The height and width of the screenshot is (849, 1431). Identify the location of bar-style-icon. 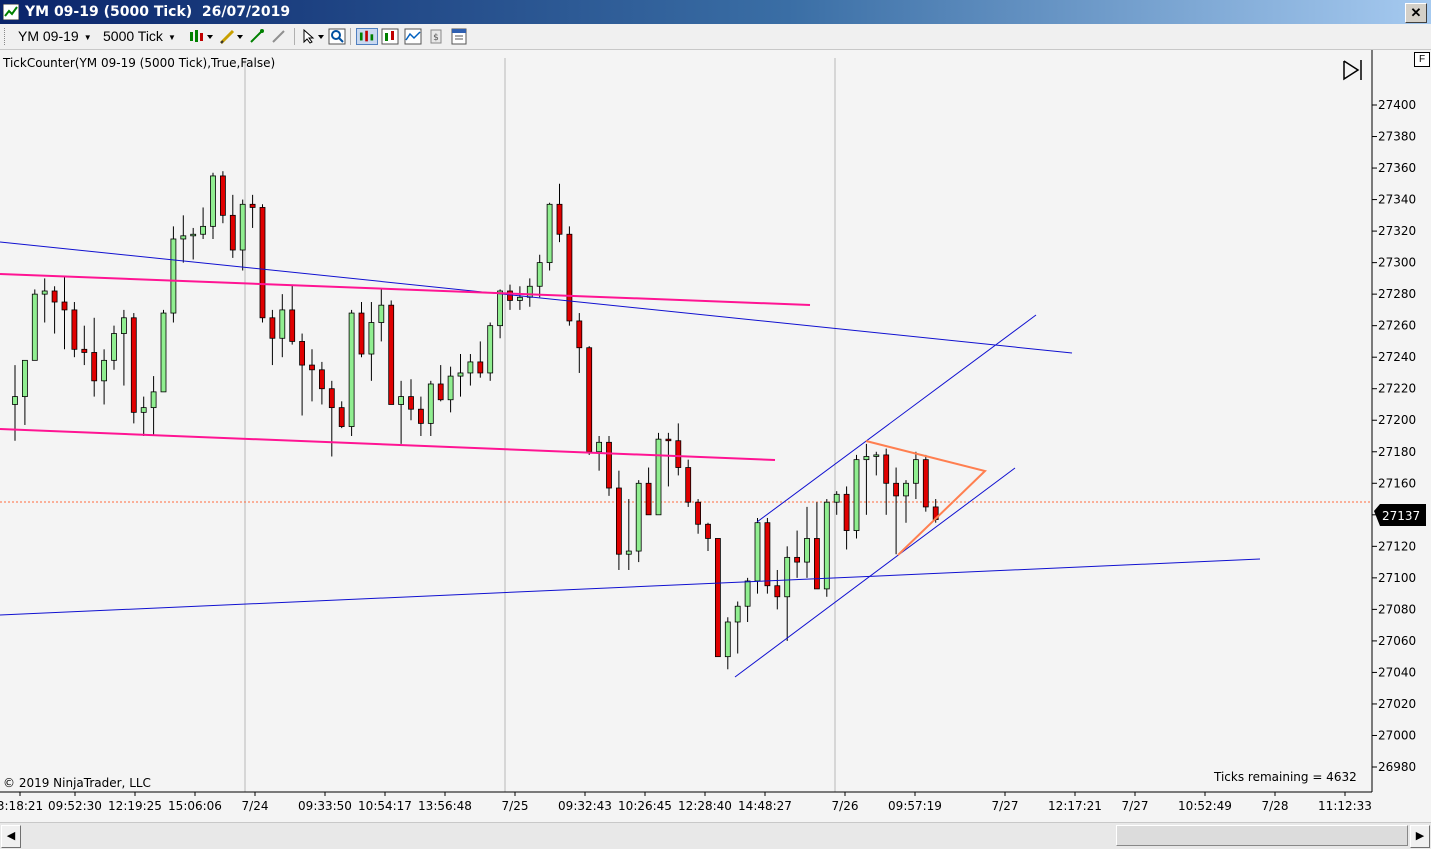
(201, 36).